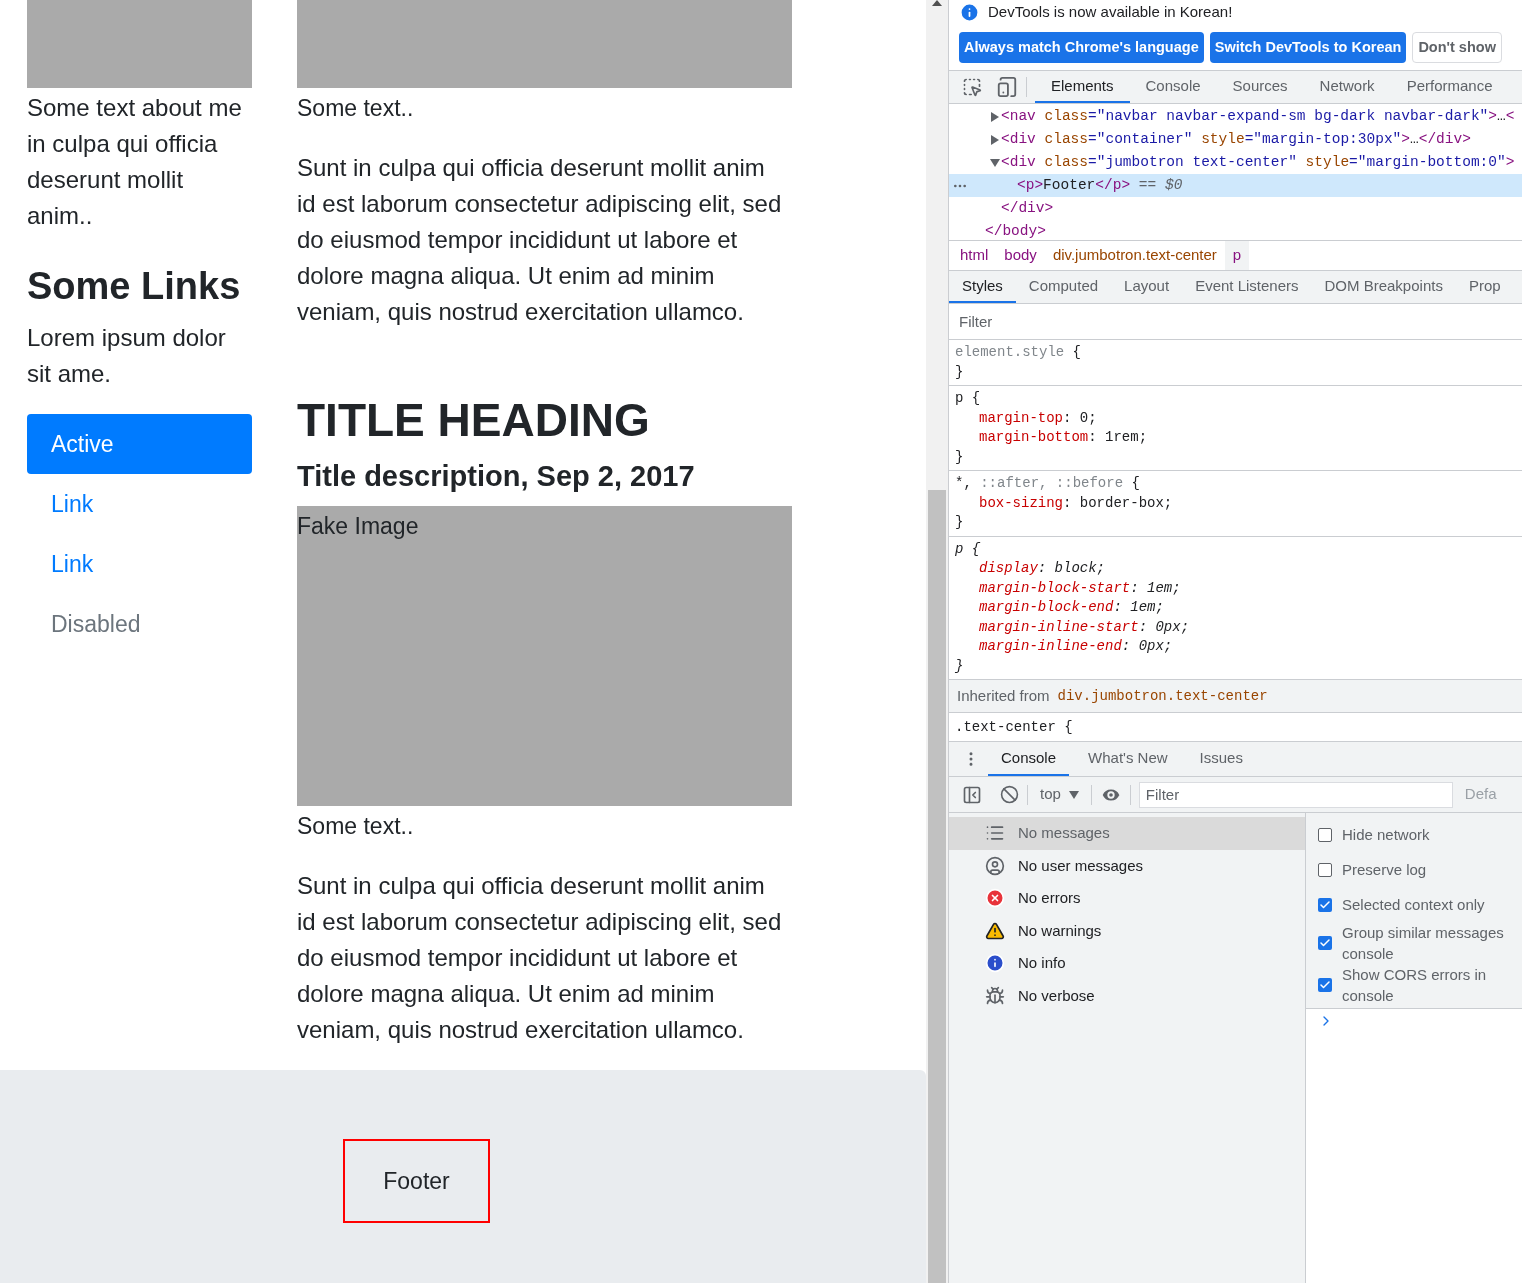  Describe the element at coordinates (1414, 905) in the screenshot. I see `checkbox-label: Selected context only` at that location.